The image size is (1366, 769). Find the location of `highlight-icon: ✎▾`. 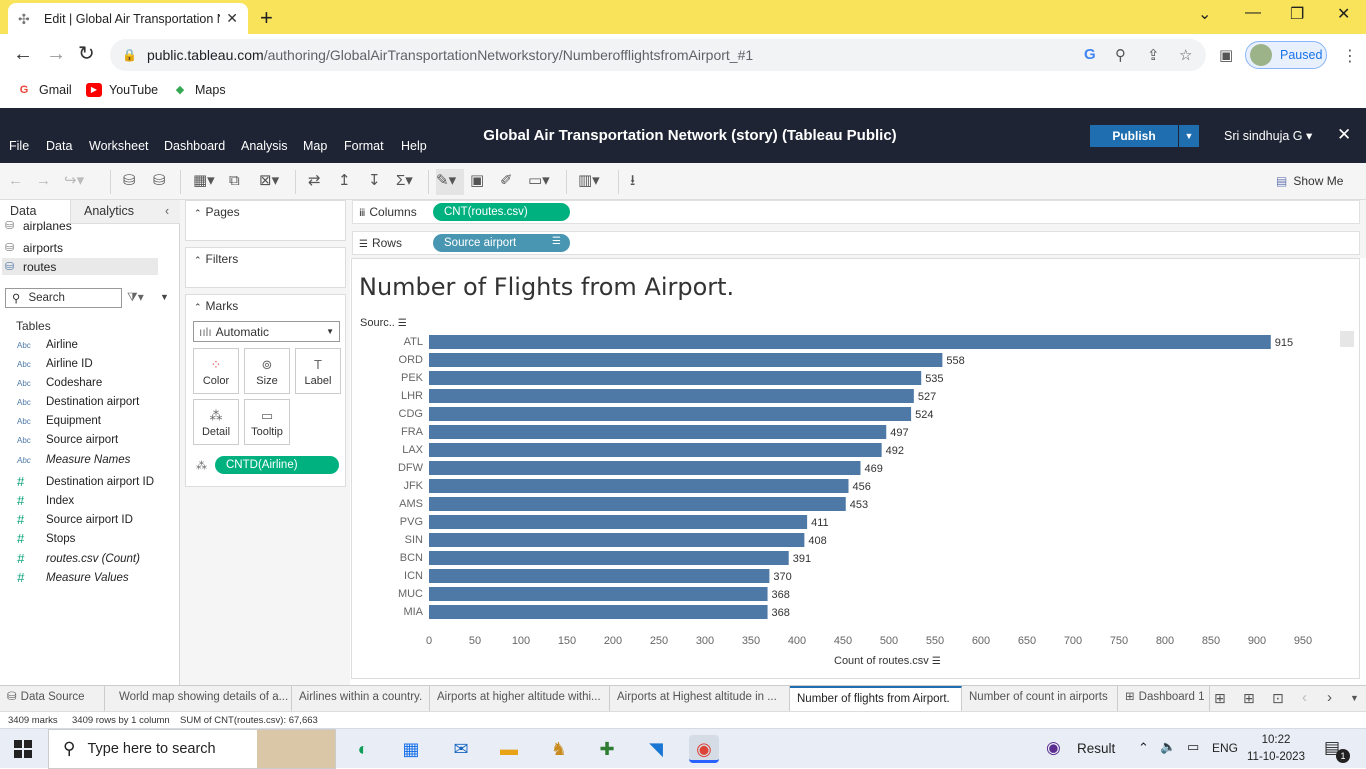

highlight-icon: ✎▾ is located at coordinates (450, 182).